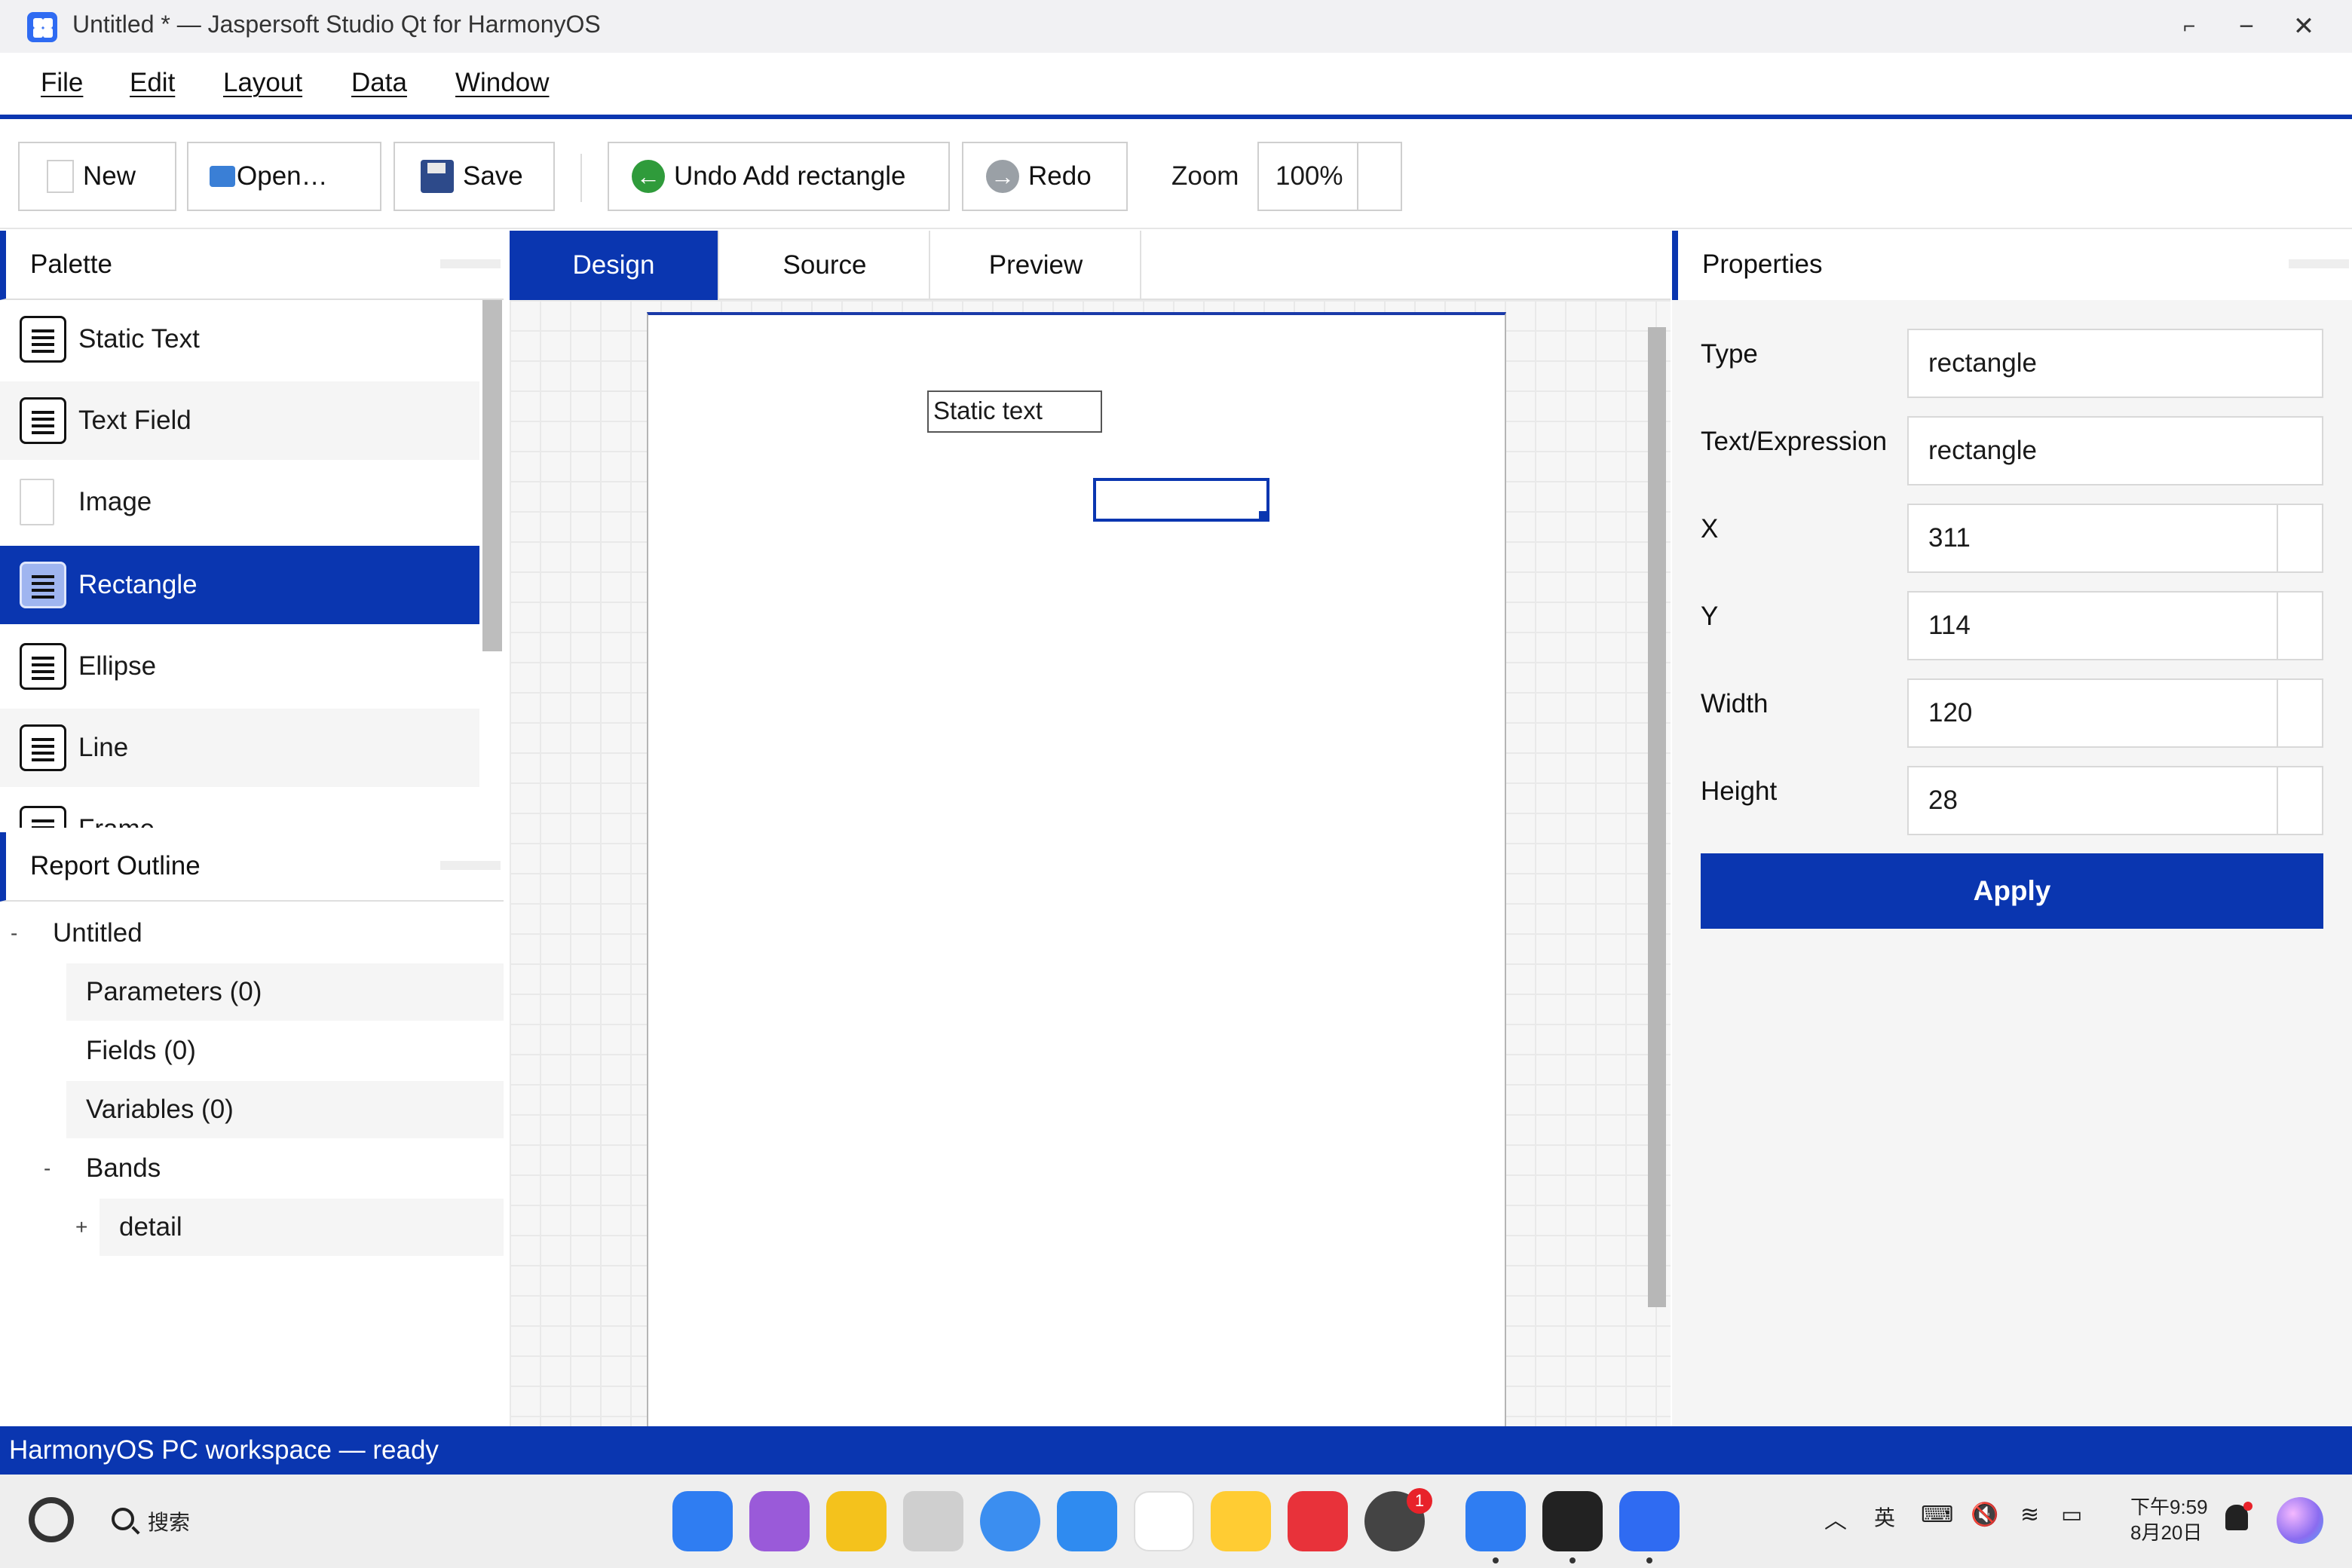  I want to click on puzzle-app-icon, so click(1495, 1521).